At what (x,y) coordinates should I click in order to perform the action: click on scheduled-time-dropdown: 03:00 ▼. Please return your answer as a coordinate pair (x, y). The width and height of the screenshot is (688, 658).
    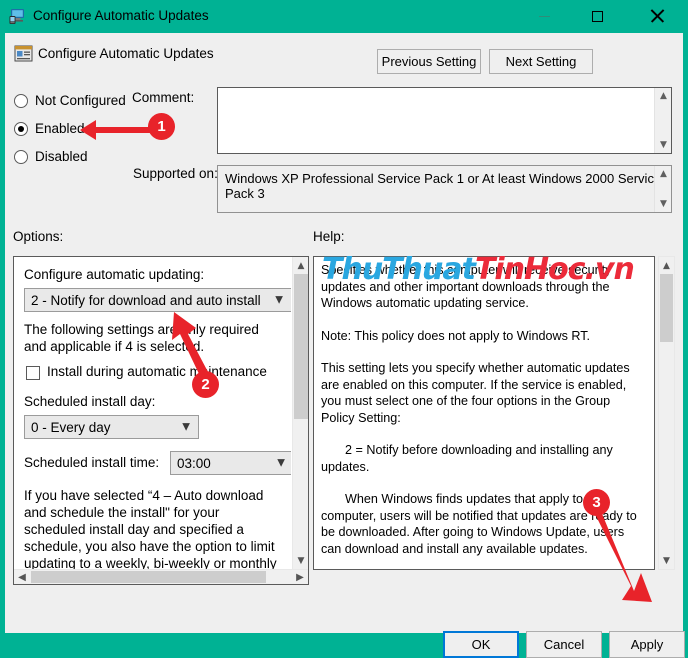
    Looking at the image, I should click on (230, 463).